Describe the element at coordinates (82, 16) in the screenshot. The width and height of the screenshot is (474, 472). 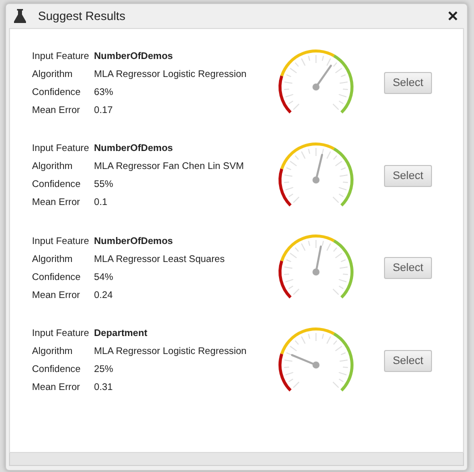
I see `window-title: Suggest Results` at that location.